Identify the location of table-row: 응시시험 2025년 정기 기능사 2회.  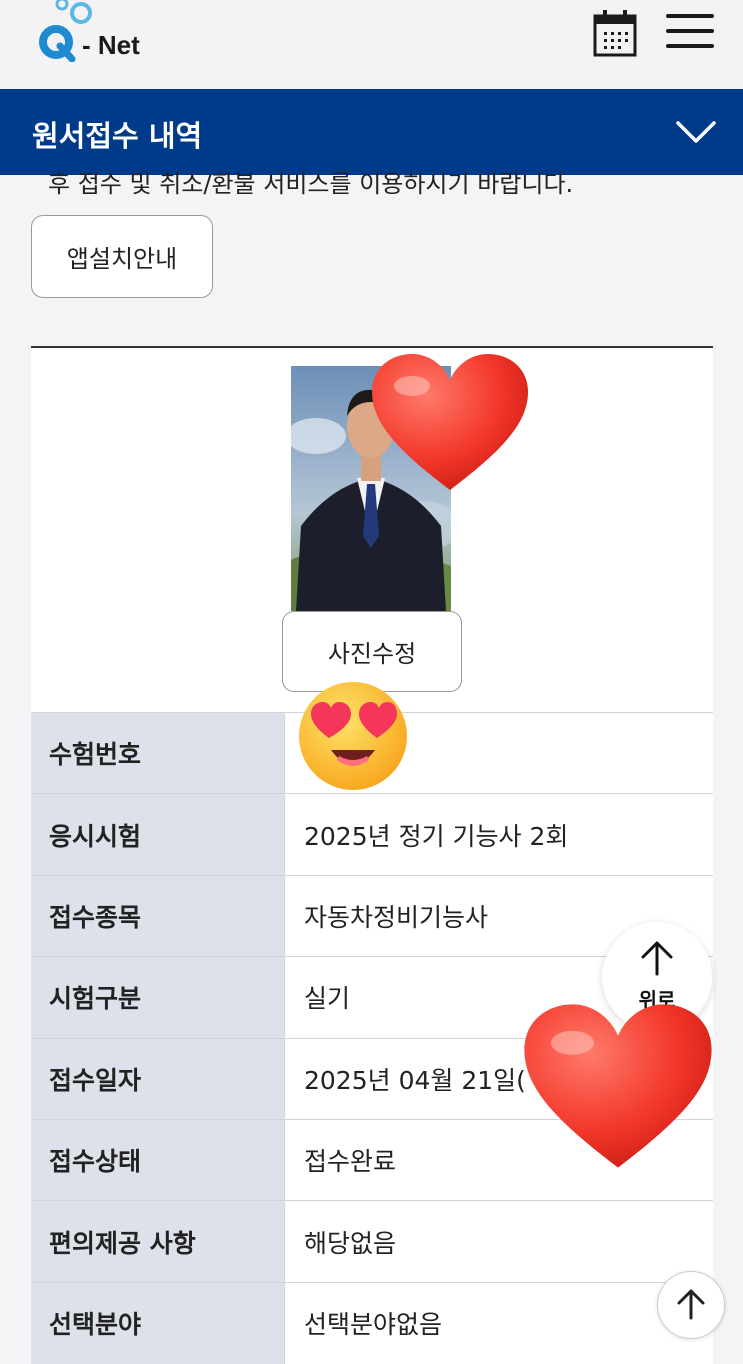
(372, 834).